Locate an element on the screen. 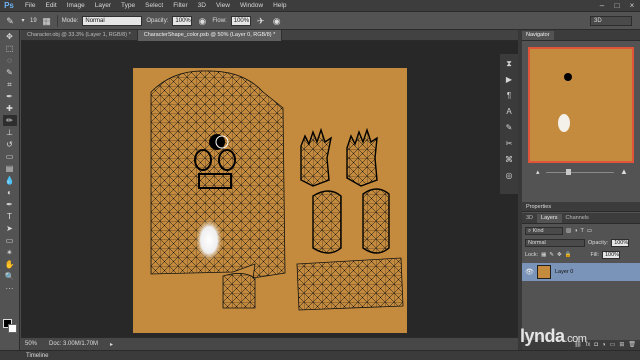  clone-stamp-tool-icon: ⊥ is located at coordinates (10, 132).